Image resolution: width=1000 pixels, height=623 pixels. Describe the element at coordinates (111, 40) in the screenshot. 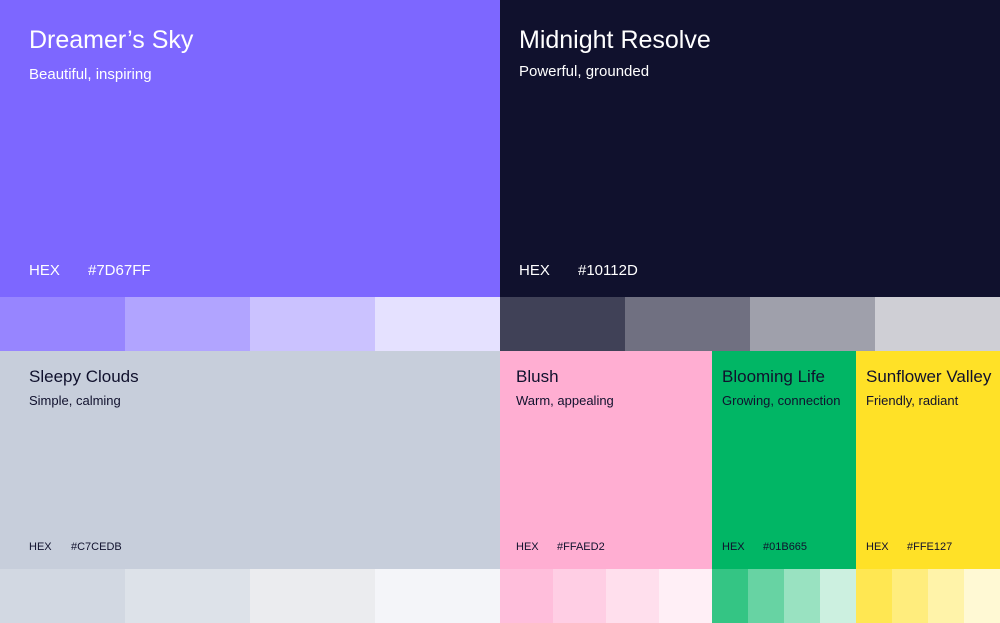

I see `swatch-name: Dreamer’s Sky` at that location.